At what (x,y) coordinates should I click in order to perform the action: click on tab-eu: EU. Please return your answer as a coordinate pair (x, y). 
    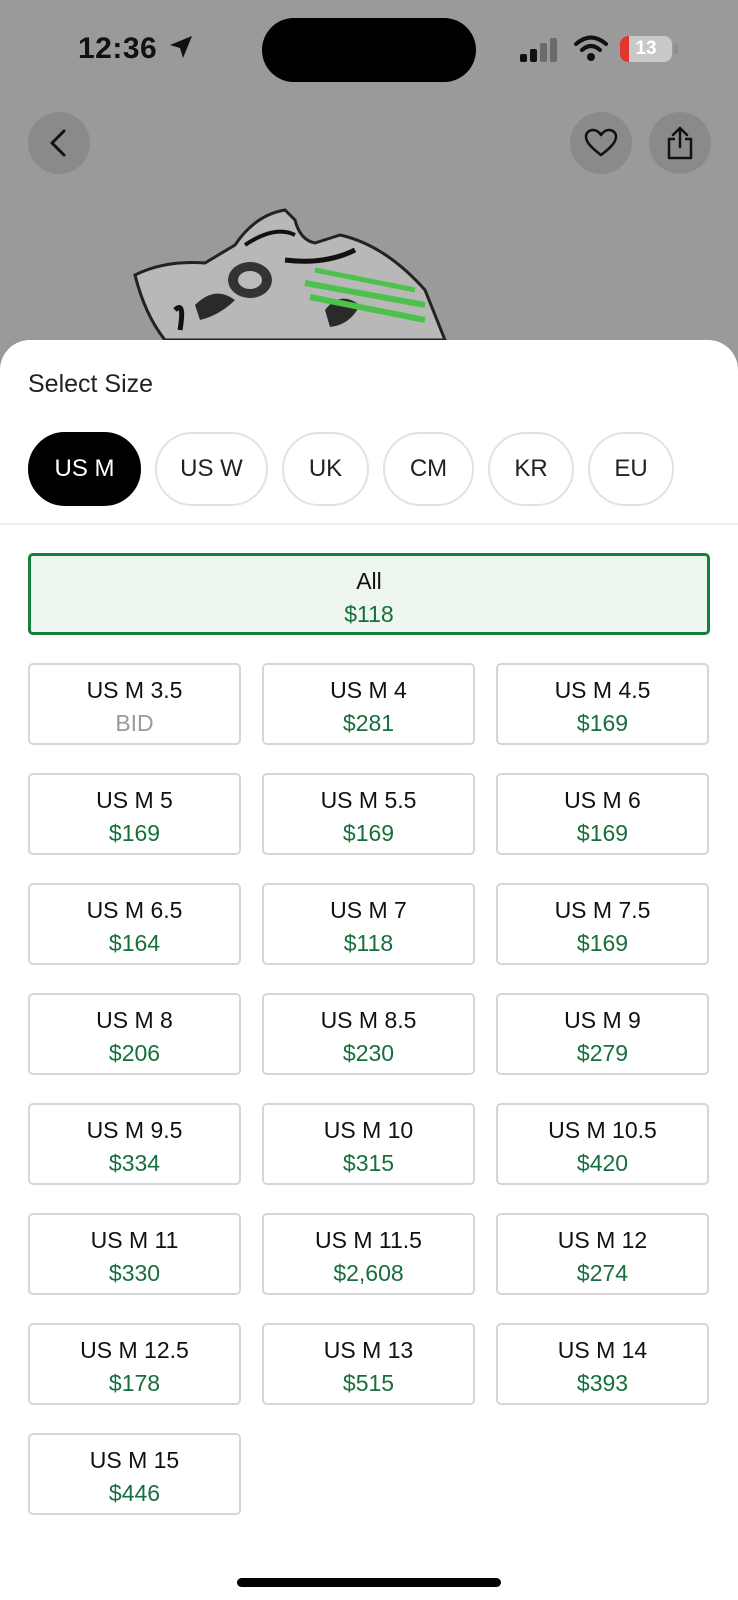
    Looking at the image, I should click on (631, 469).